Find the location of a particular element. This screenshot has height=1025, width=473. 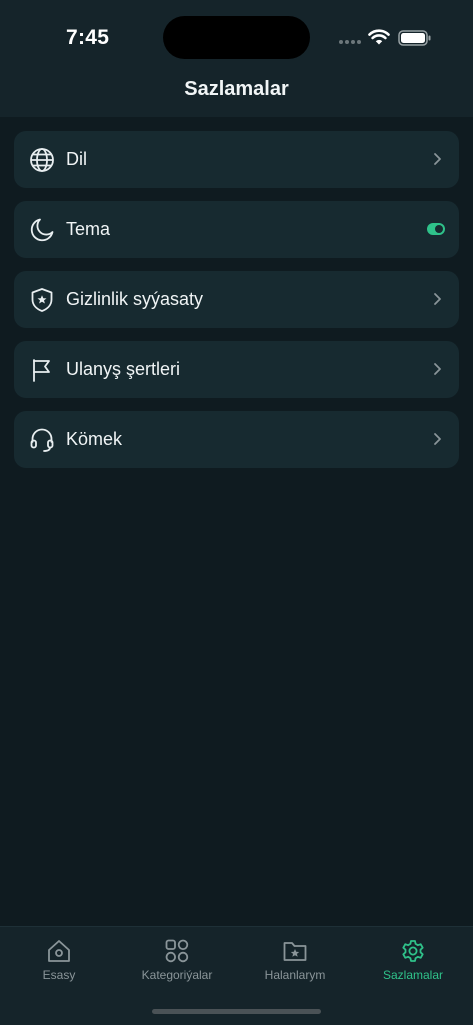

settings-item-theme: Tema is located at coordinates (236, 229).